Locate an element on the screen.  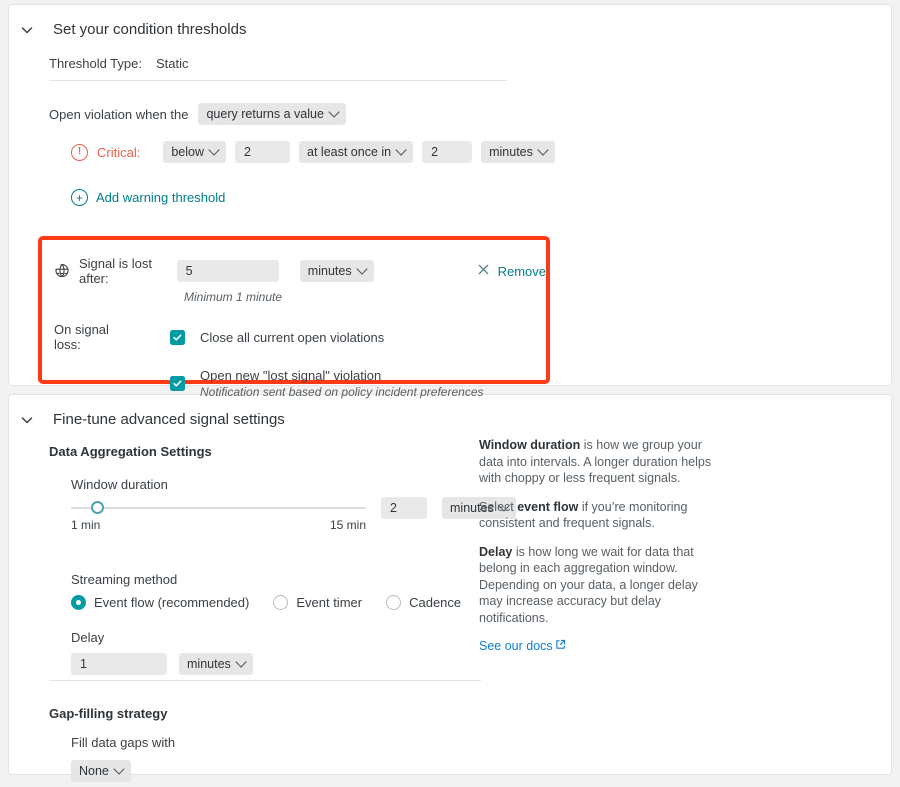
critical-operator-select: below is located at coordinates (195, 152).